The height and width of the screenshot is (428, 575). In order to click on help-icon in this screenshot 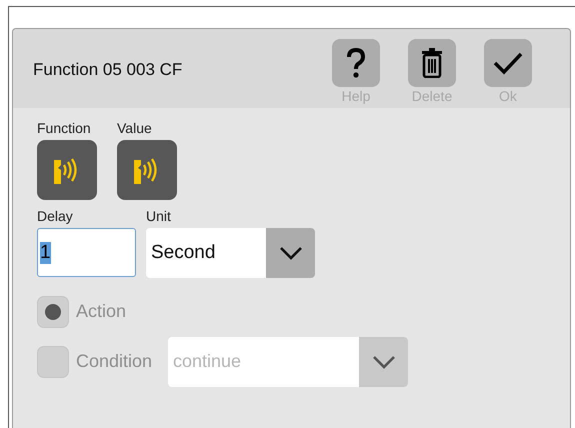, I will do `click(356, 63)`.